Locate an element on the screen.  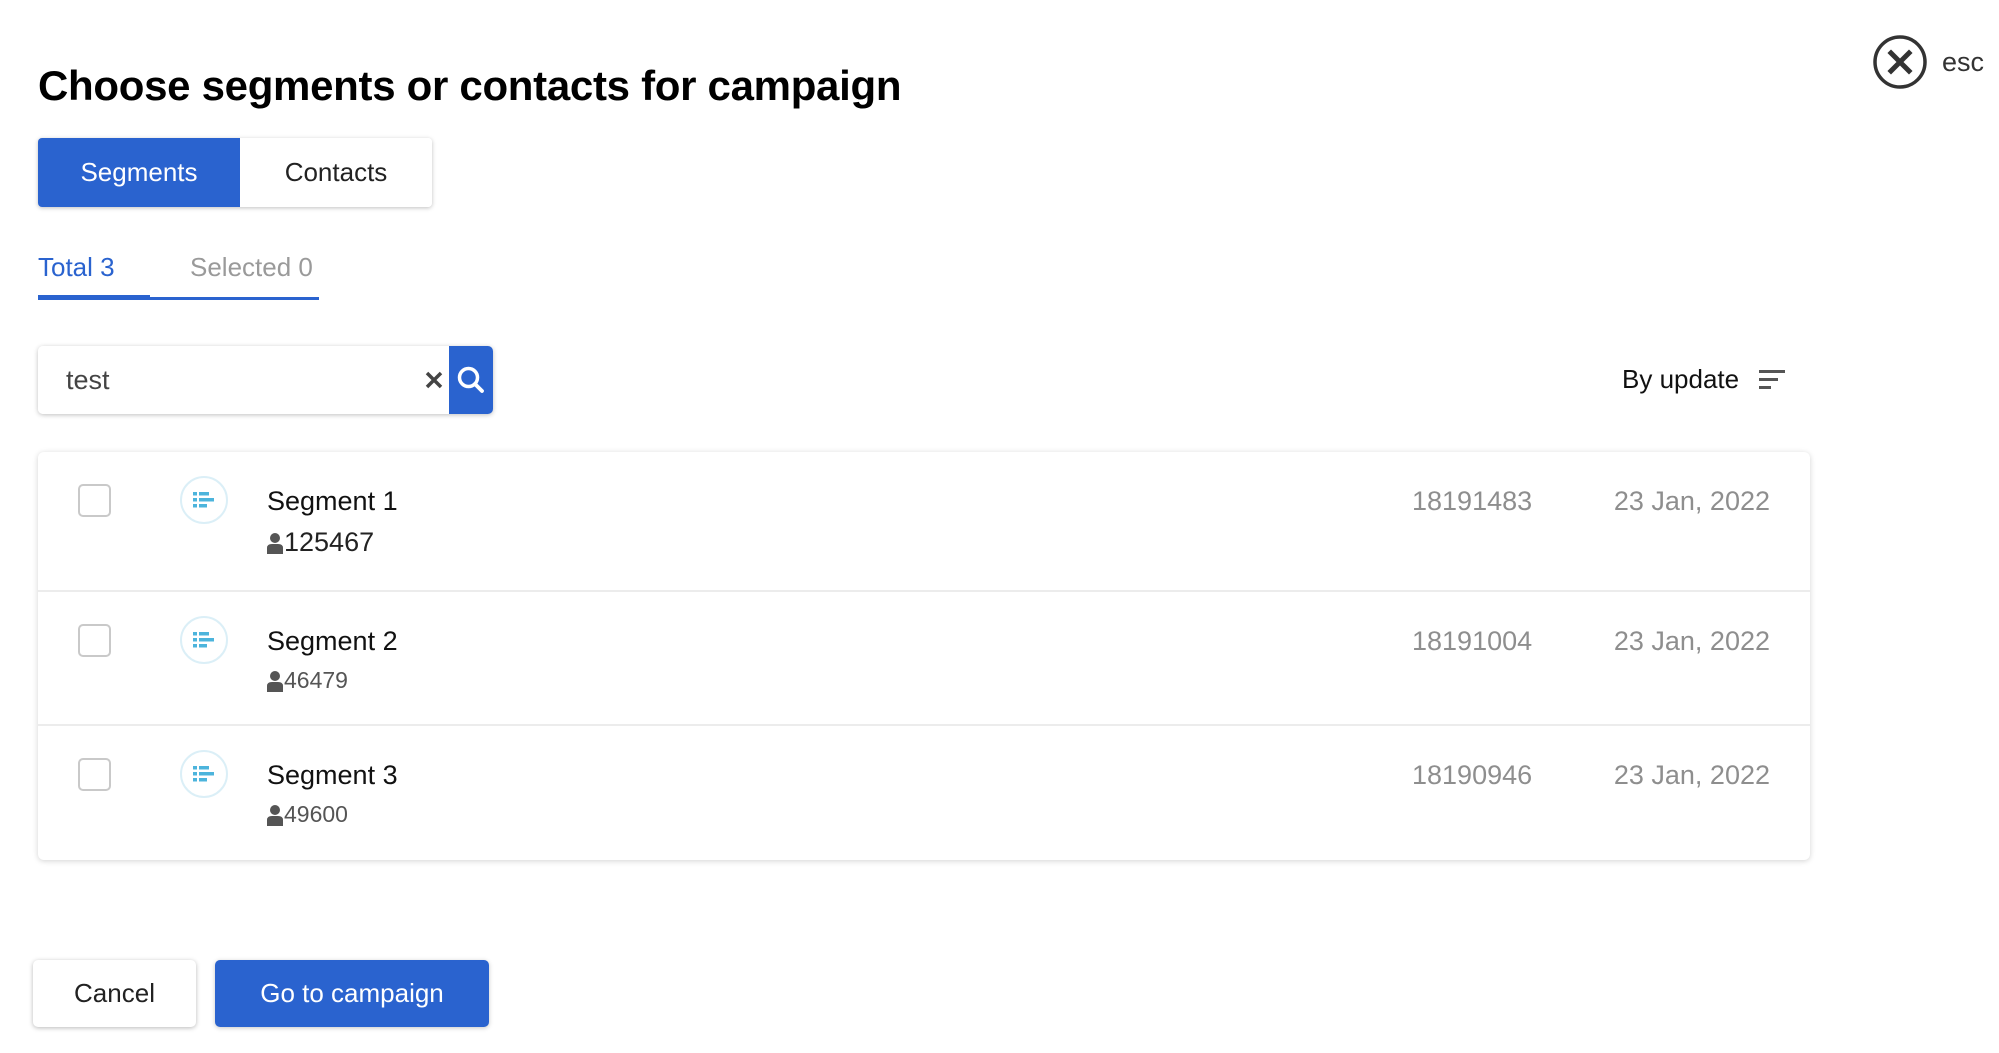
segment-name: Segment 1 is located at coordinates (332, 501).